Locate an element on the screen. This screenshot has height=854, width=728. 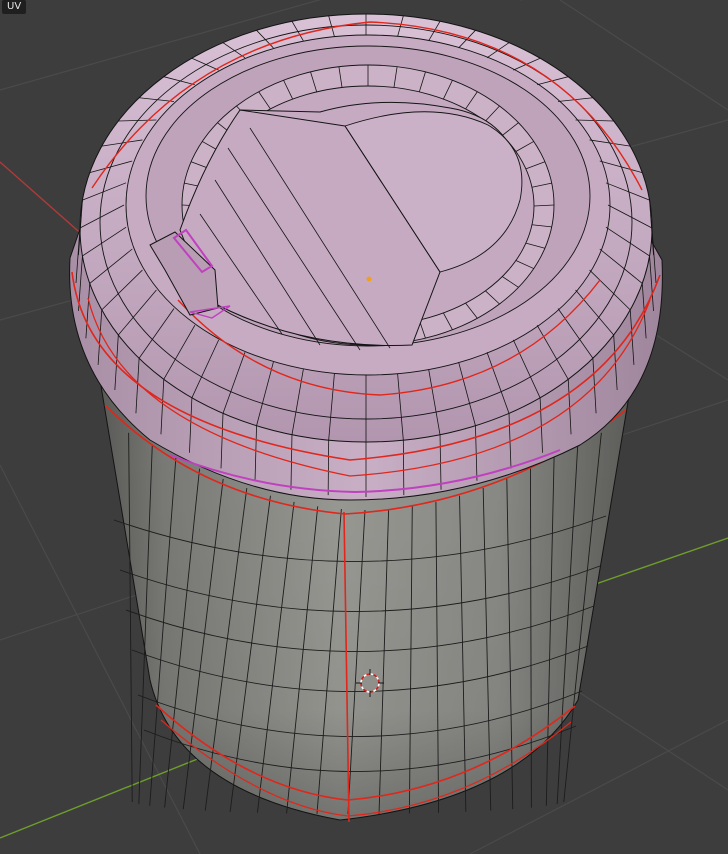
y-axis-line is located at coordinates (100, 798).